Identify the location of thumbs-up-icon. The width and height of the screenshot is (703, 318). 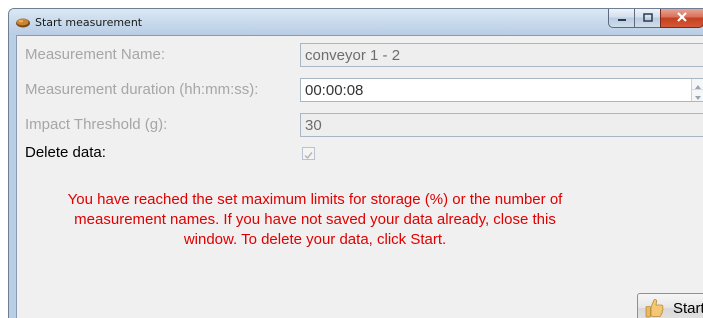
(655, 307).